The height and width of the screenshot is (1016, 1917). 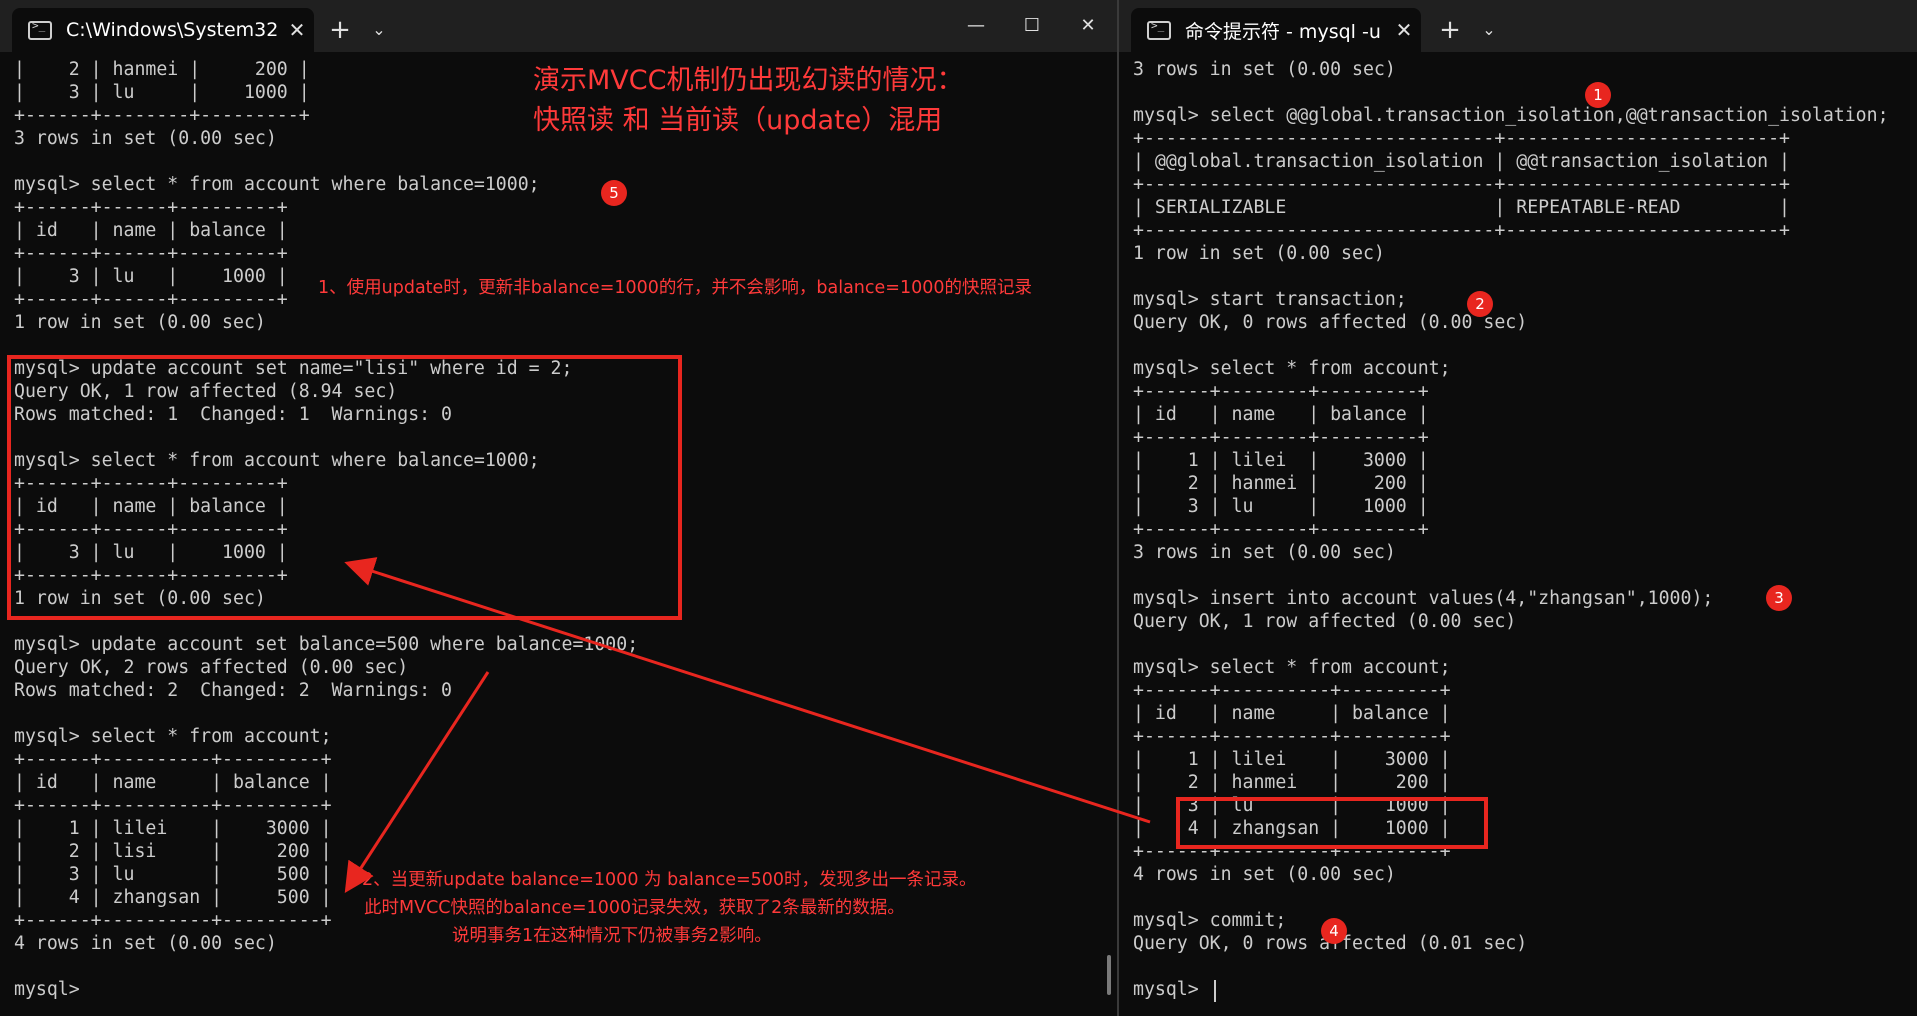 I want to click on arrow-to-snapshot, so click(x=747, y=690).